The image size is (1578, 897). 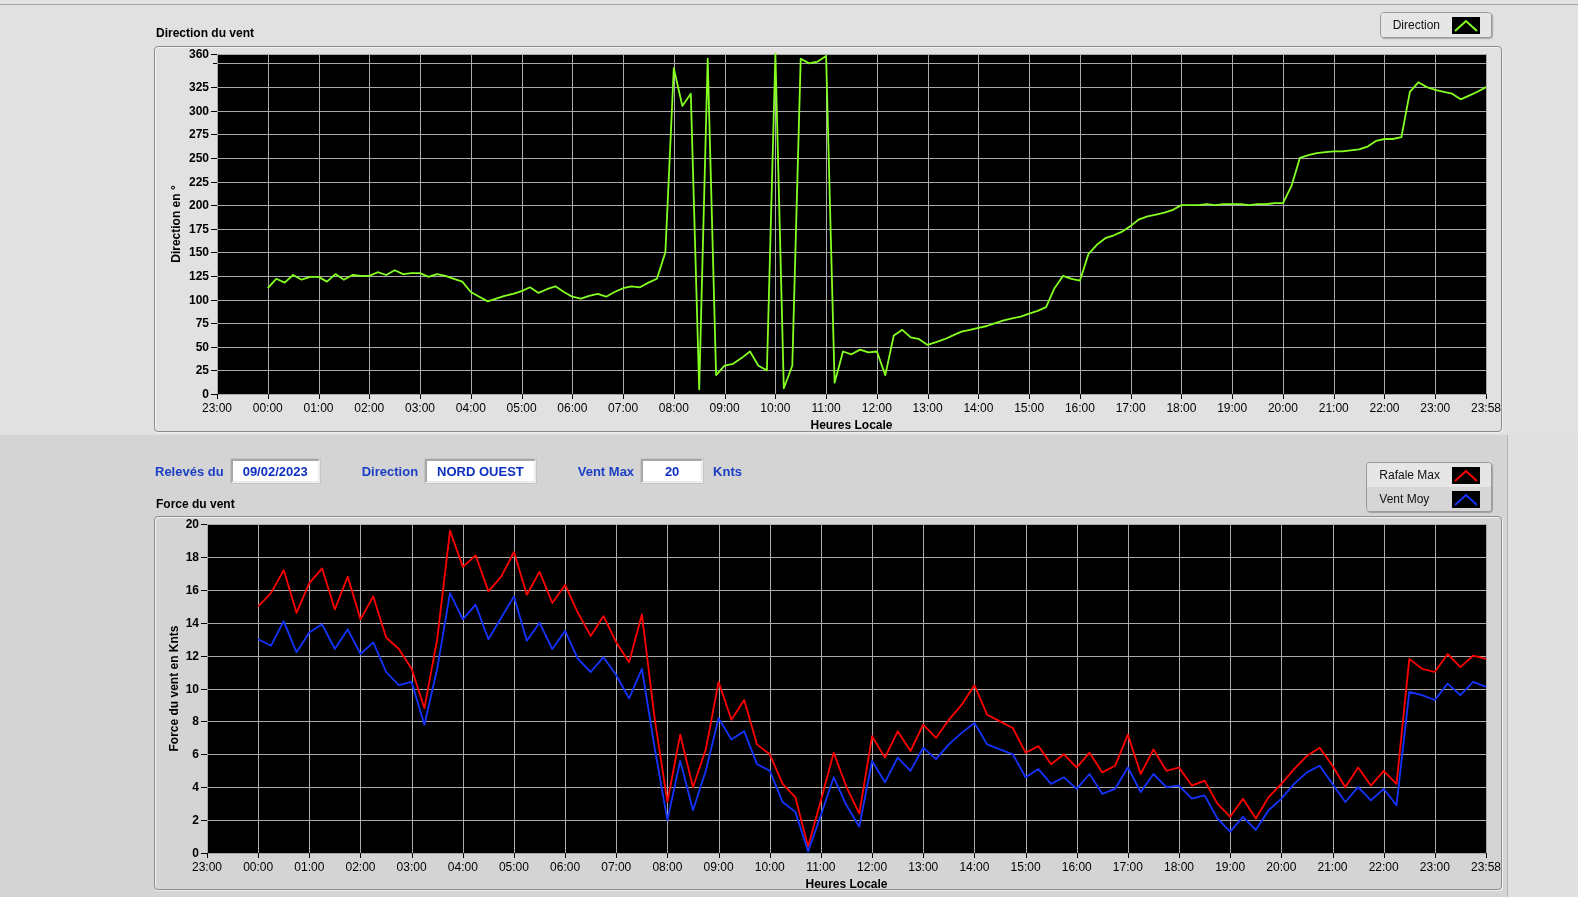 What do you see at coordinates (275, 471) in the screenshot?
I see `value-field: 09/02/2023` at bounding box center [275, 471].